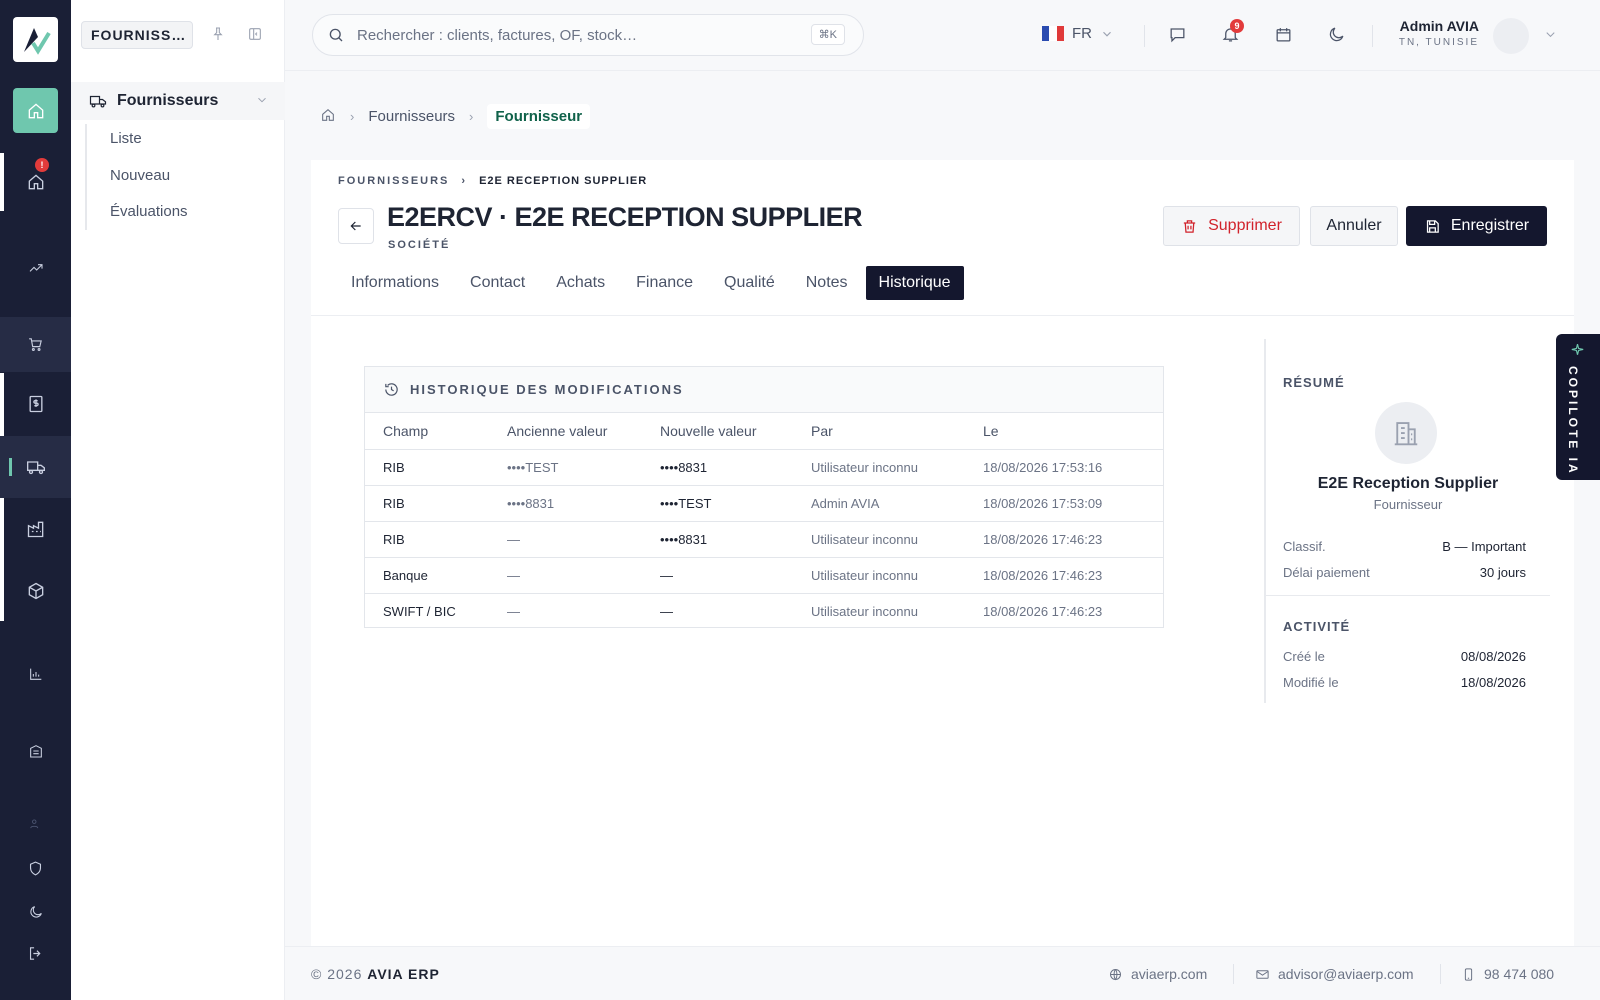 Image resolution: width=1600 pixels, height=1000 pixels. What do you see at coordinates (35, 268) in the screenshot?
I see `rail-analytics-button` at bounding box center [35, 268].